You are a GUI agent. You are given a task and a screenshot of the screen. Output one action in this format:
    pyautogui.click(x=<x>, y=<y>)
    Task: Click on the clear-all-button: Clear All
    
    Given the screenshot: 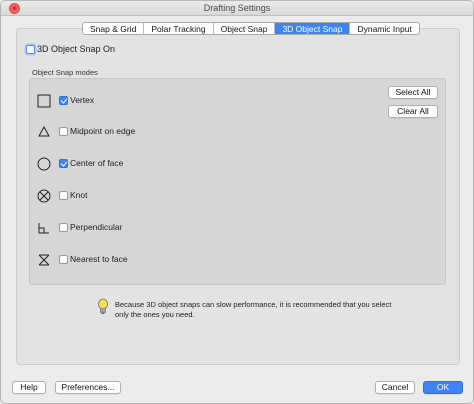 What is the action you would take?
    pyautogui.click(x=413, y=111)
    